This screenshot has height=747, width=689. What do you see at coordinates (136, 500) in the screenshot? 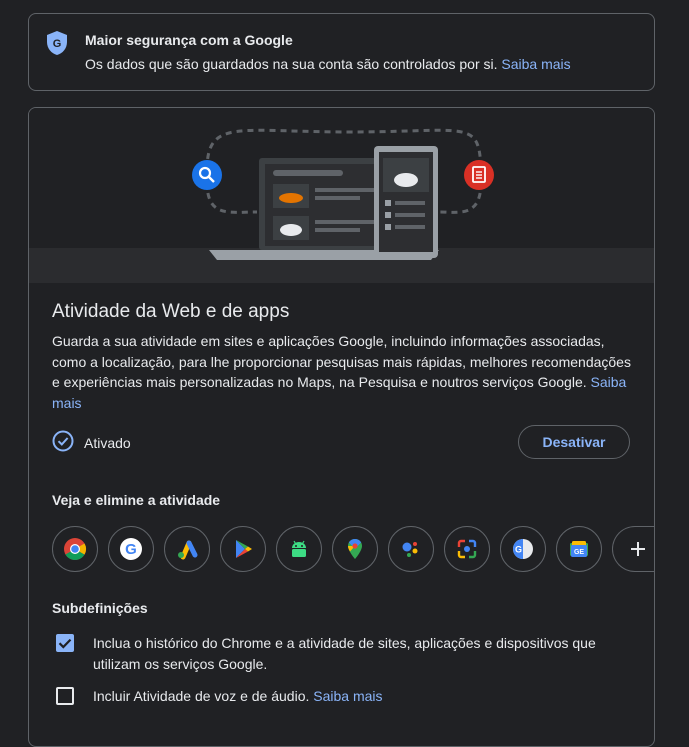
I see `view-delete-heading: Veja e elimine a atividade` at bounding box center [136, 500].